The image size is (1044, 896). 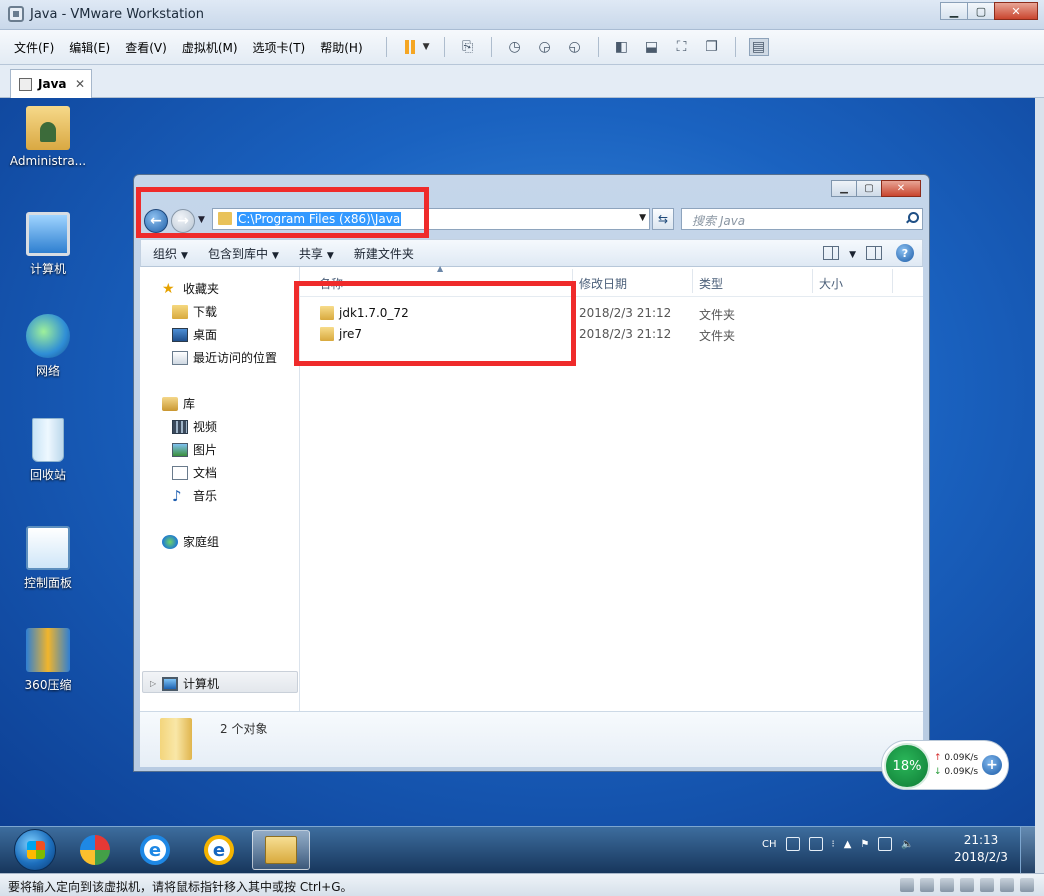 I want to click on view-options-icon, so click(x=831, y=253).